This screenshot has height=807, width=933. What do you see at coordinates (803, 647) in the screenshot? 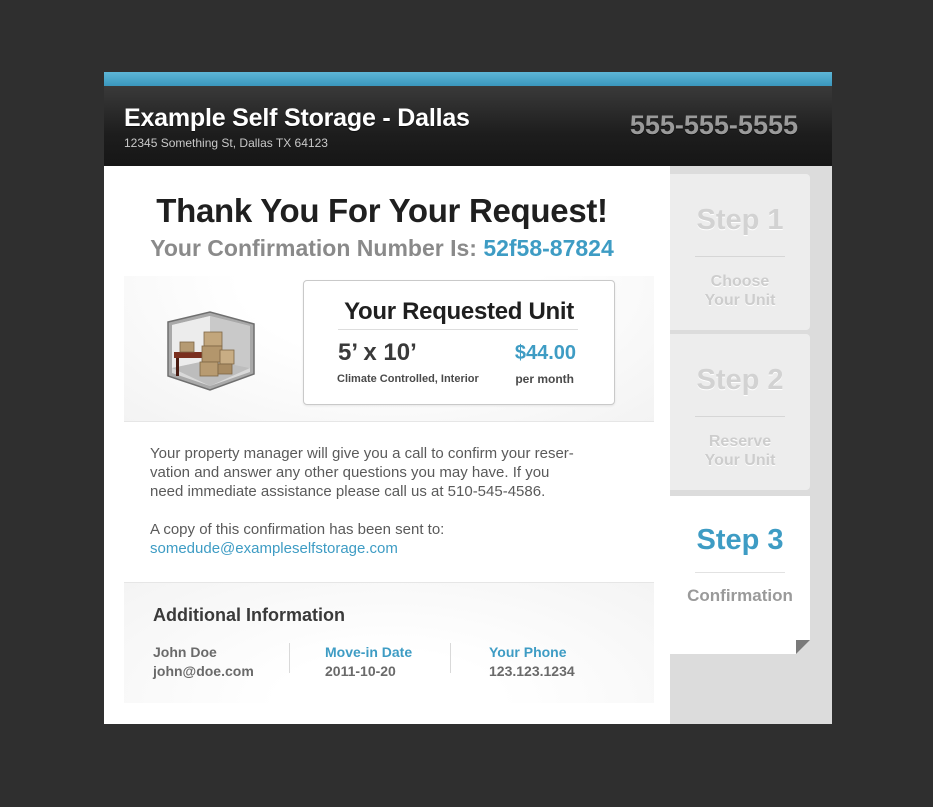
I see `page-curl-fold-icon` at bounding box center [803, 647].